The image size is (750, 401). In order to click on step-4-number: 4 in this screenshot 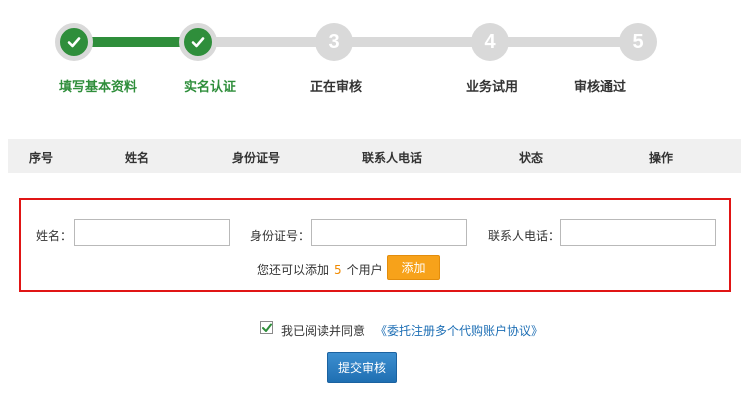, I will do `click(490, 41)`.